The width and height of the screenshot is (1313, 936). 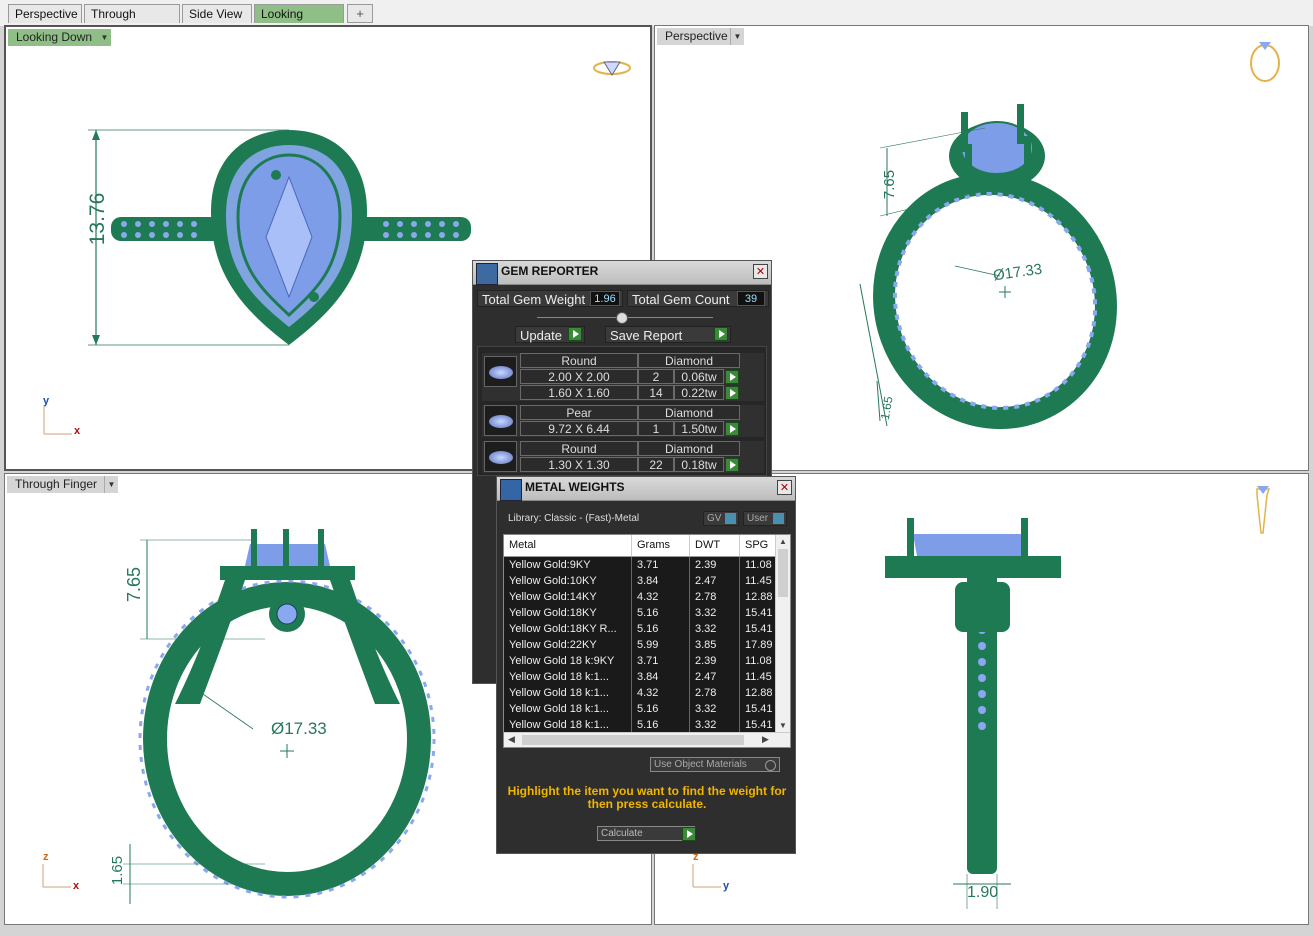 I want to click on vertical-scrollbar: ▲ ▼, so click(x=782, y=634).